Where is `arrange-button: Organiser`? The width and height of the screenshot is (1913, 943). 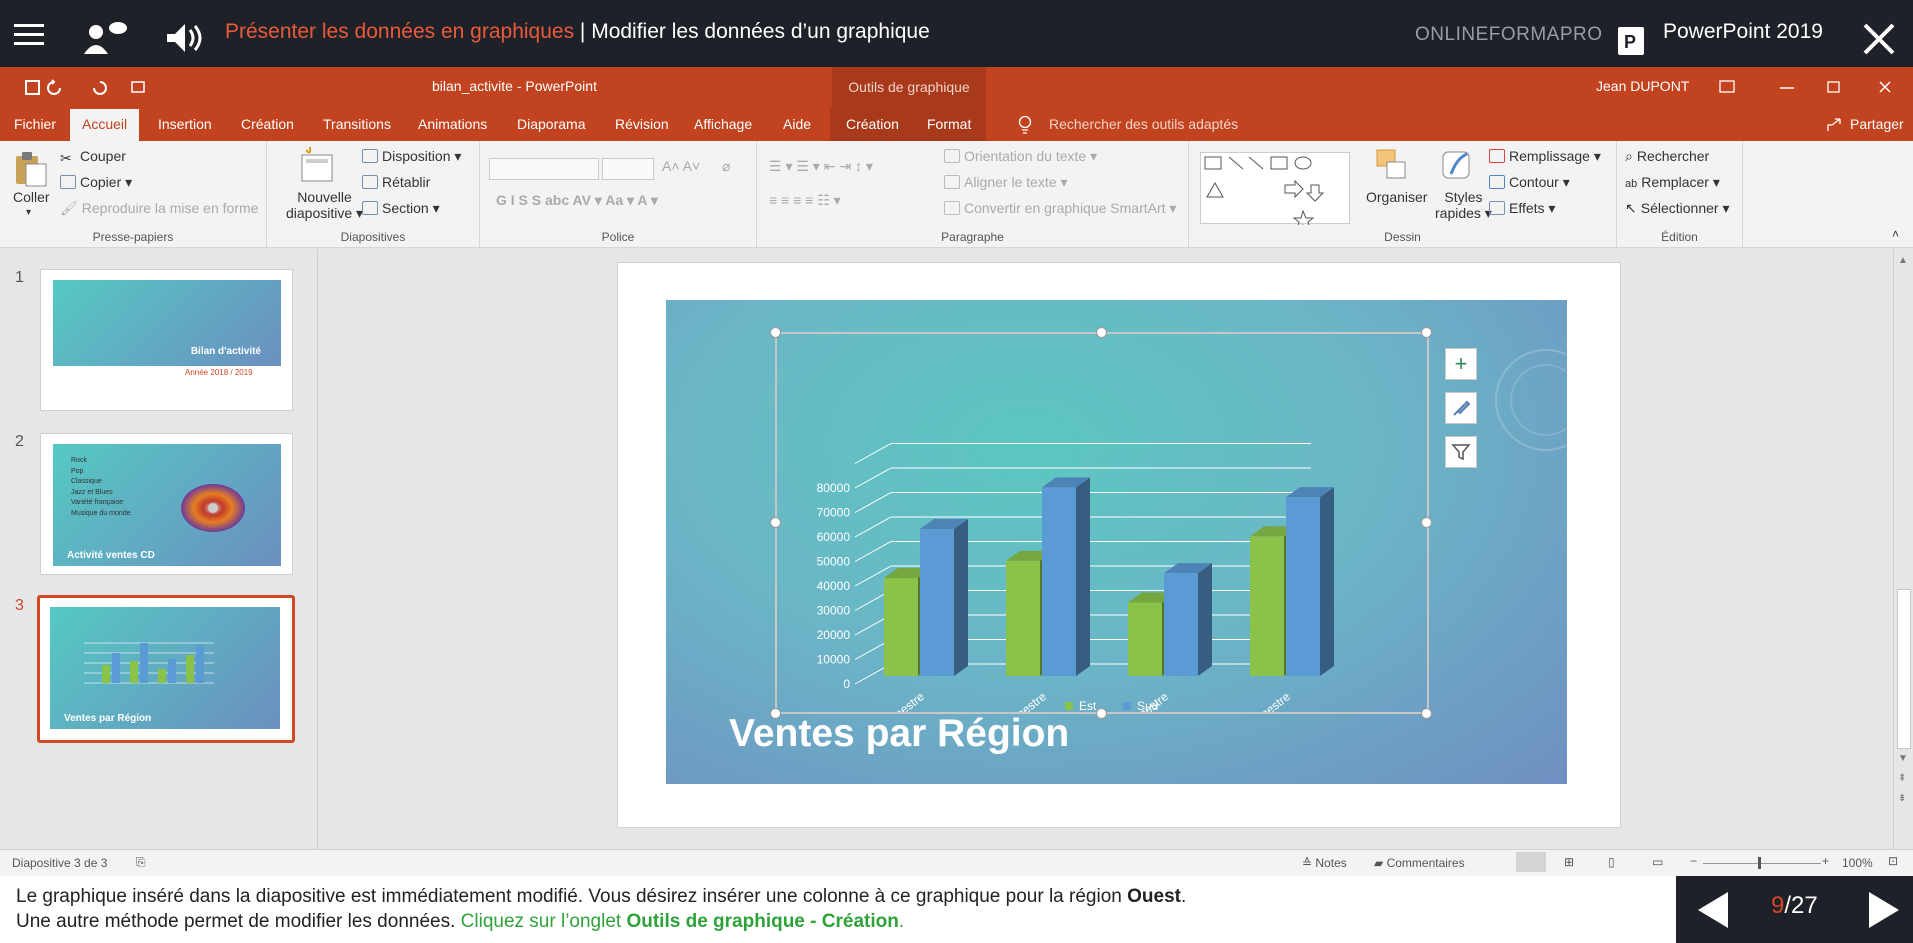 arrange-button: Organiser is located at coordinates (1396, 197).